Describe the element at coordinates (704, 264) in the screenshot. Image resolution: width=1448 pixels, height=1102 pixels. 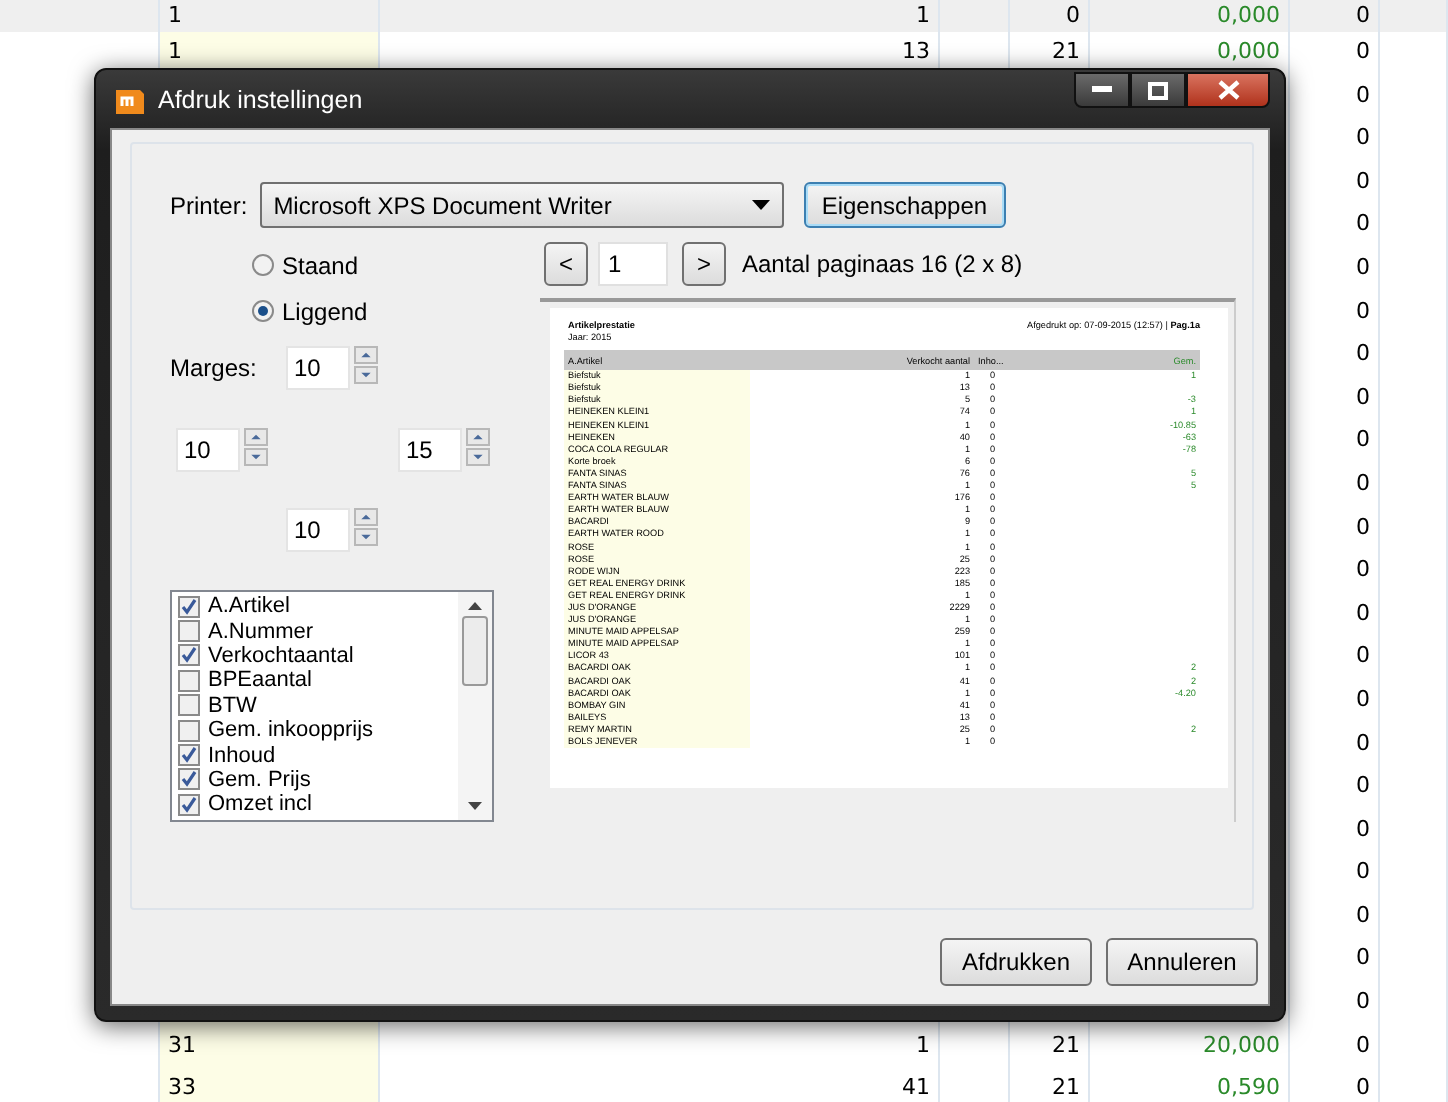
I see `next-page-button: >` at that location.